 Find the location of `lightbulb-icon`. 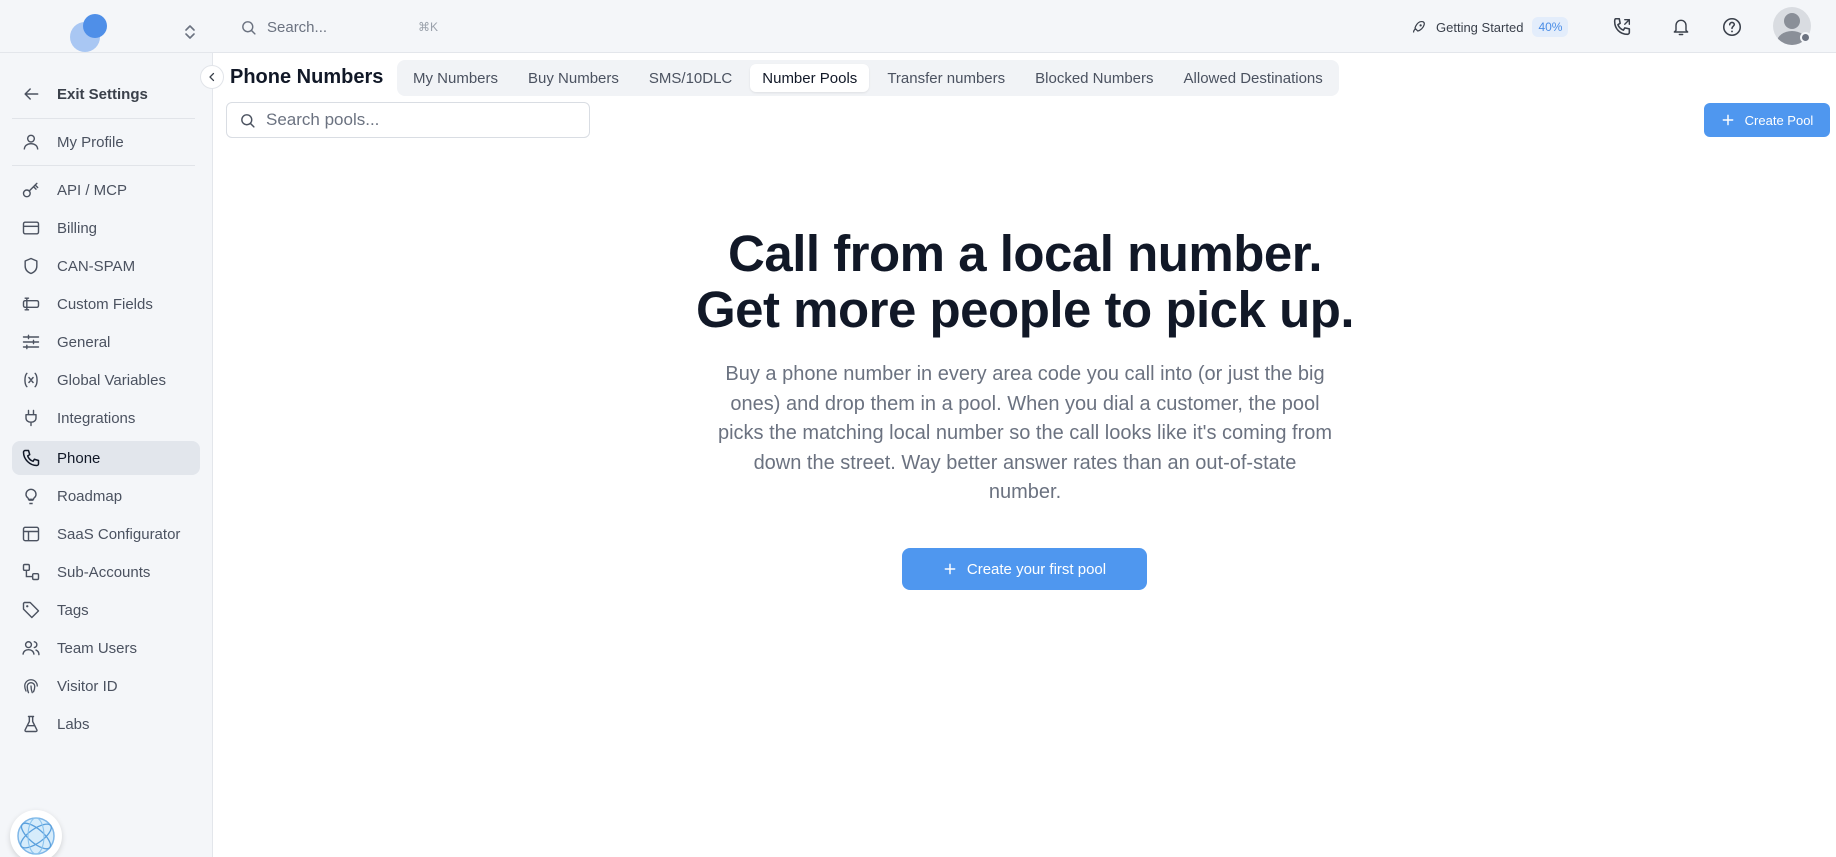

lightbulb-icon is located at coordinates (31, 496).